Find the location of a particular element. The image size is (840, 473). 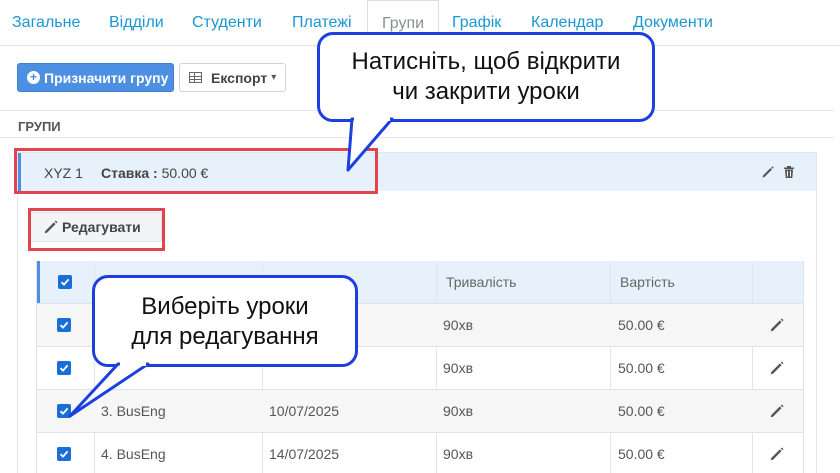

tab-schedule: Графік is located at coordinates (476, 23).